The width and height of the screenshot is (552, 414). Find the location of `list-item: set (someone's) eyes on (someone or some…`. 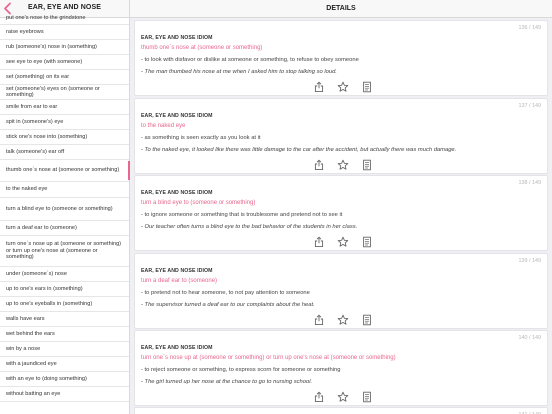

list-item: set (someone's) eyes on (someone or some… is located at coordinates (64, 92).